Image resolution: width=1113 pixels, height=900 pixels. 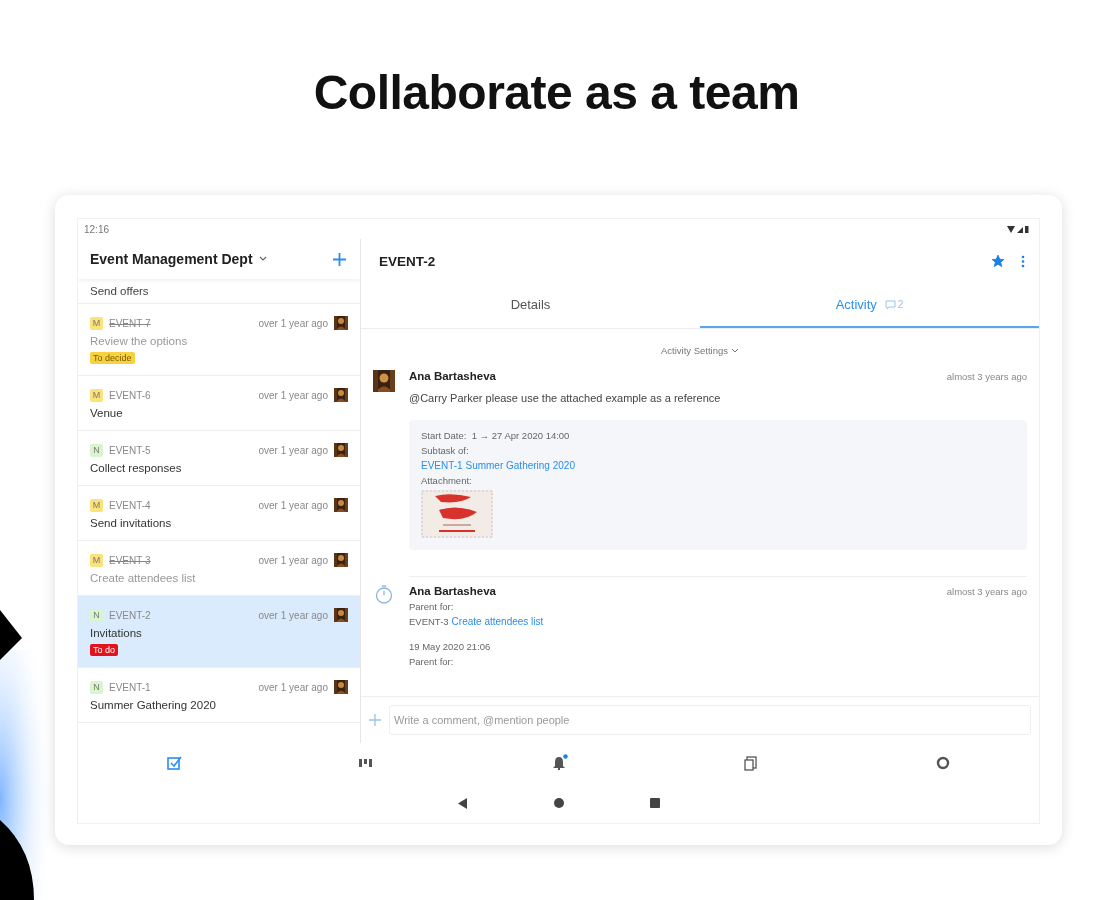 I want to click on issue-heading: EVENT-2, so click(x=407, y=261).